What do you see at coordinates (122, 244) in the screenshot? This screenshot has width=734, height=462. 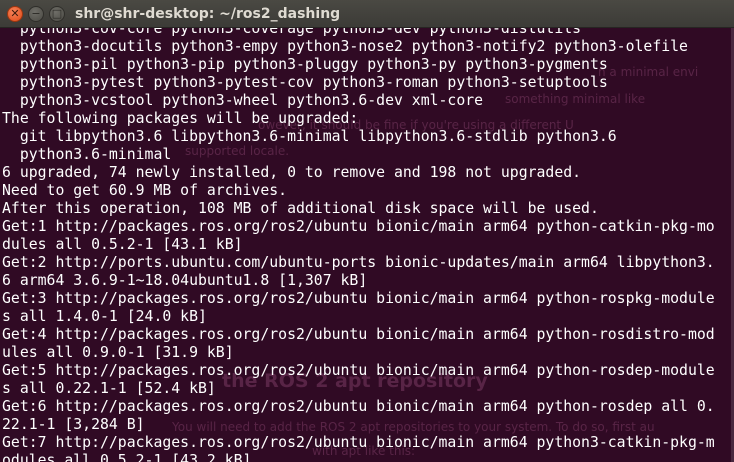 I see `terminal-line: dules all 0.5.2-1 [43.1 kB]` at bounding box center [122, 244].